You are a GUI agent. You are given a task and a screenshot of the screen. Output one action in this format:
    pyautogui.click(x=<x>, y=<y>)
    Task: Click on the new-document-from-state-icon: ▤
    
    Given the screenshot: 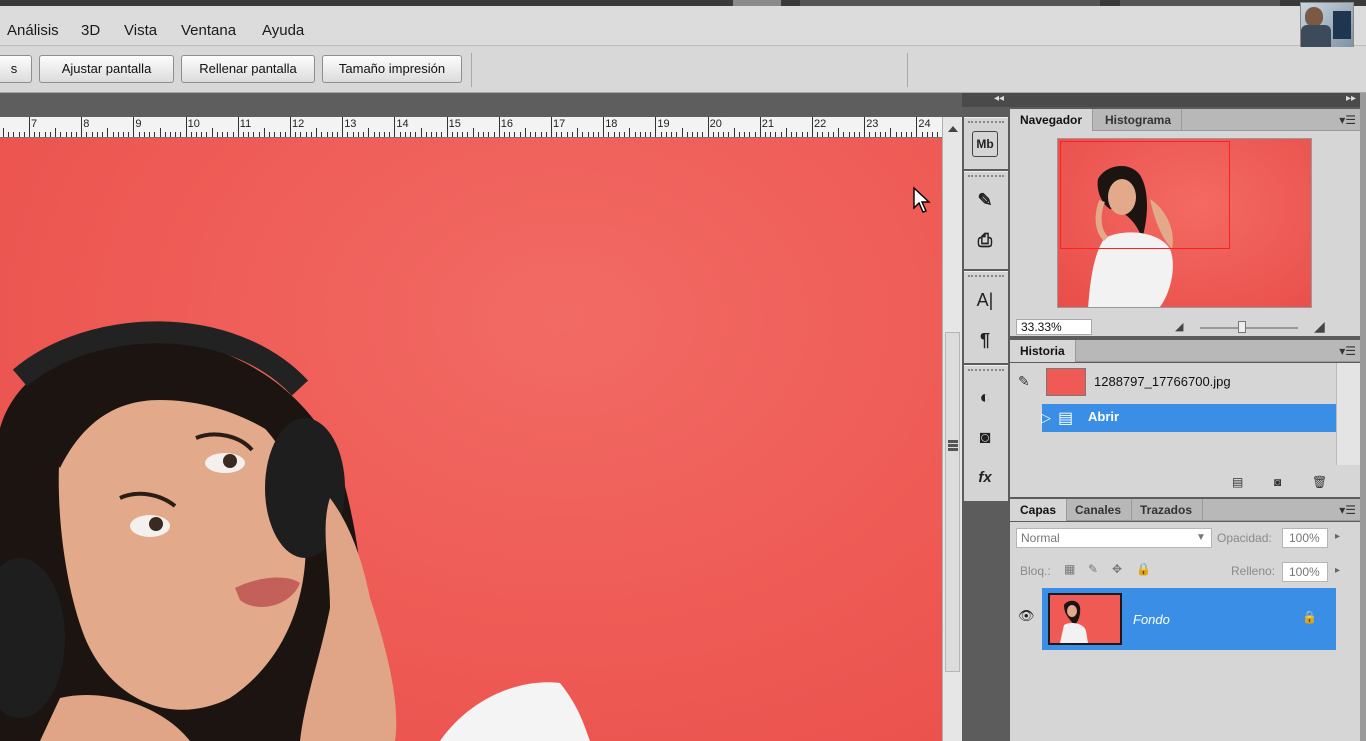 What is the action you would take?
    pyautogui.click(x=1237, y=482)
    